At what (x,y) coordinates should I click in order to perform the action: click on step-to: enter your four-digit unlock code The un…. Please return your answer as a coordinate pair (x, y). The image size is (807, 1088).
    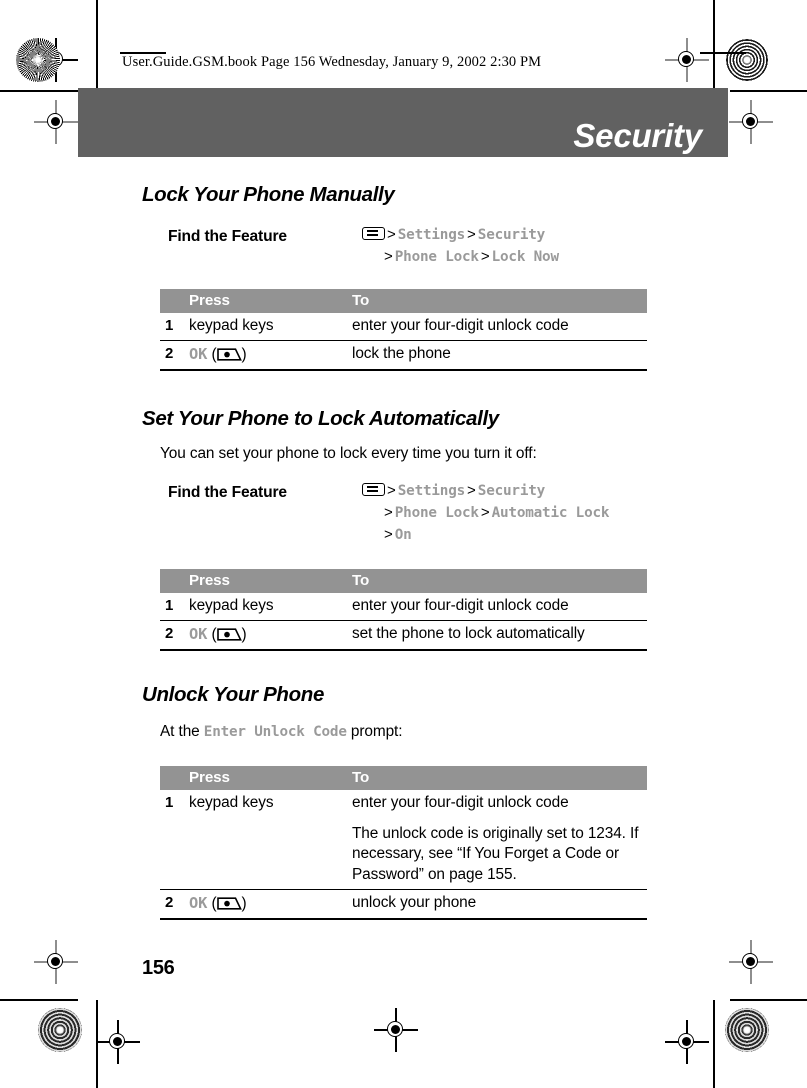
    Looking at the image, I should click on (499, 840).